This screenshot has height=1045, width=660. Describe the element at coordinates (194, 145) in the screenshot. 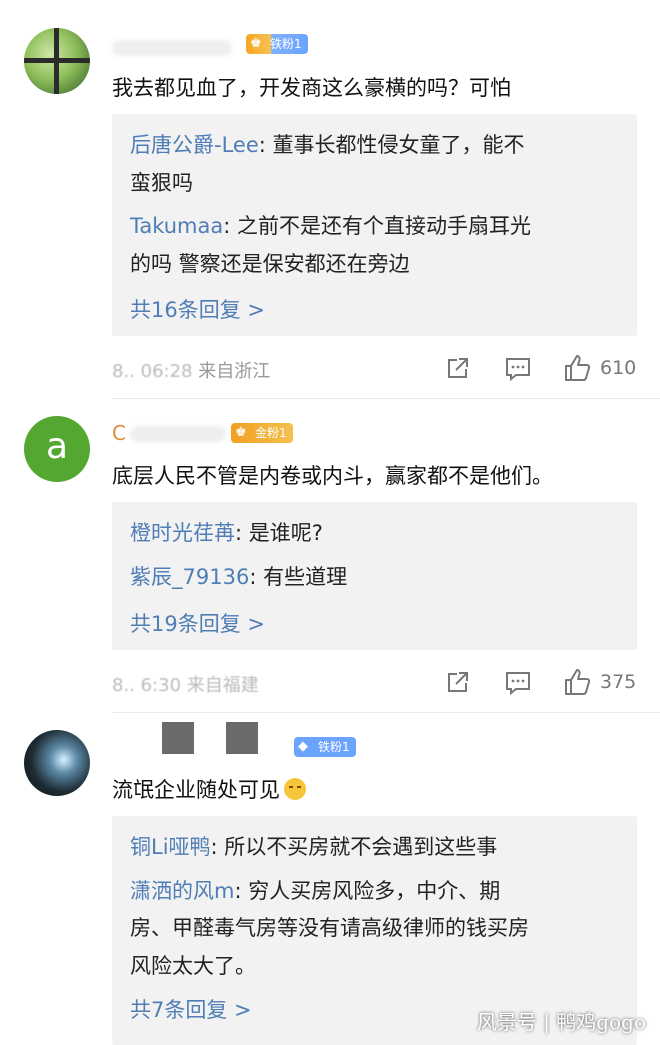

I see `reply-username: 后唐公爵-Lee` at that location.